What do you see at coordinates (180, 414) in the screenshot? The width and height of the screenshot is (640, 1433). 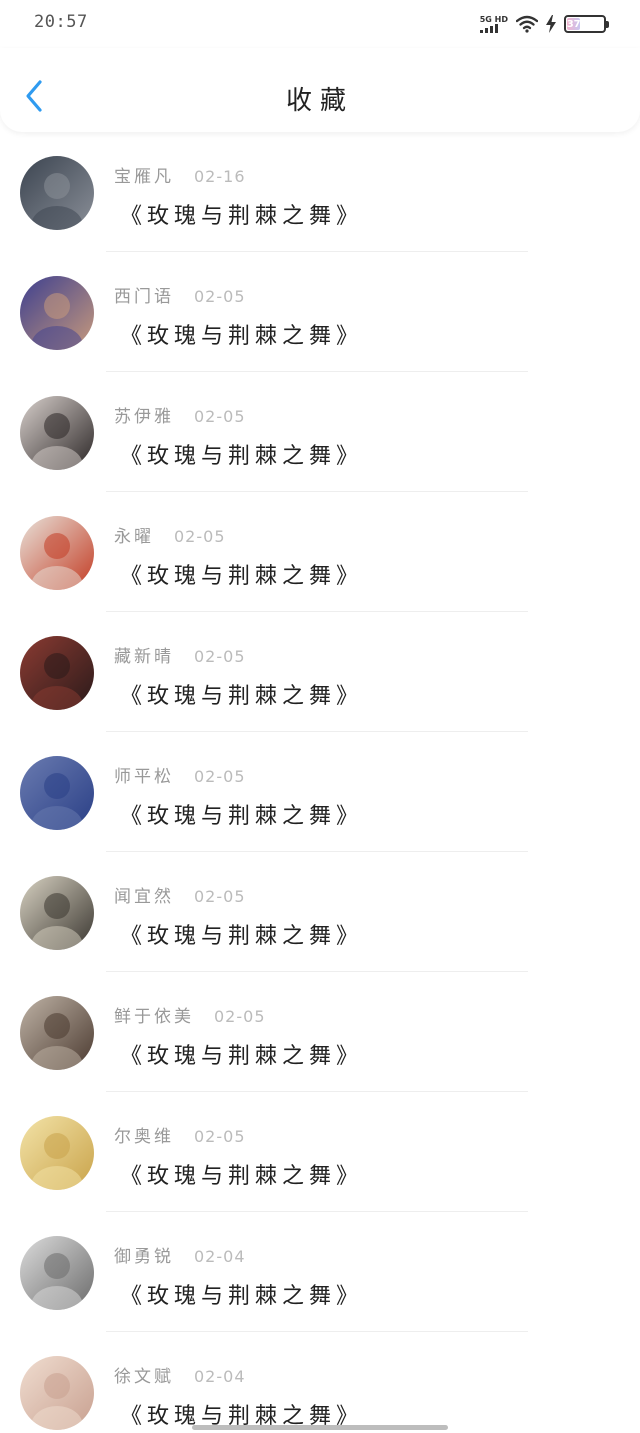 I see `item-meta: 苏伊雅 02-05` at bounding box center [180, 414].